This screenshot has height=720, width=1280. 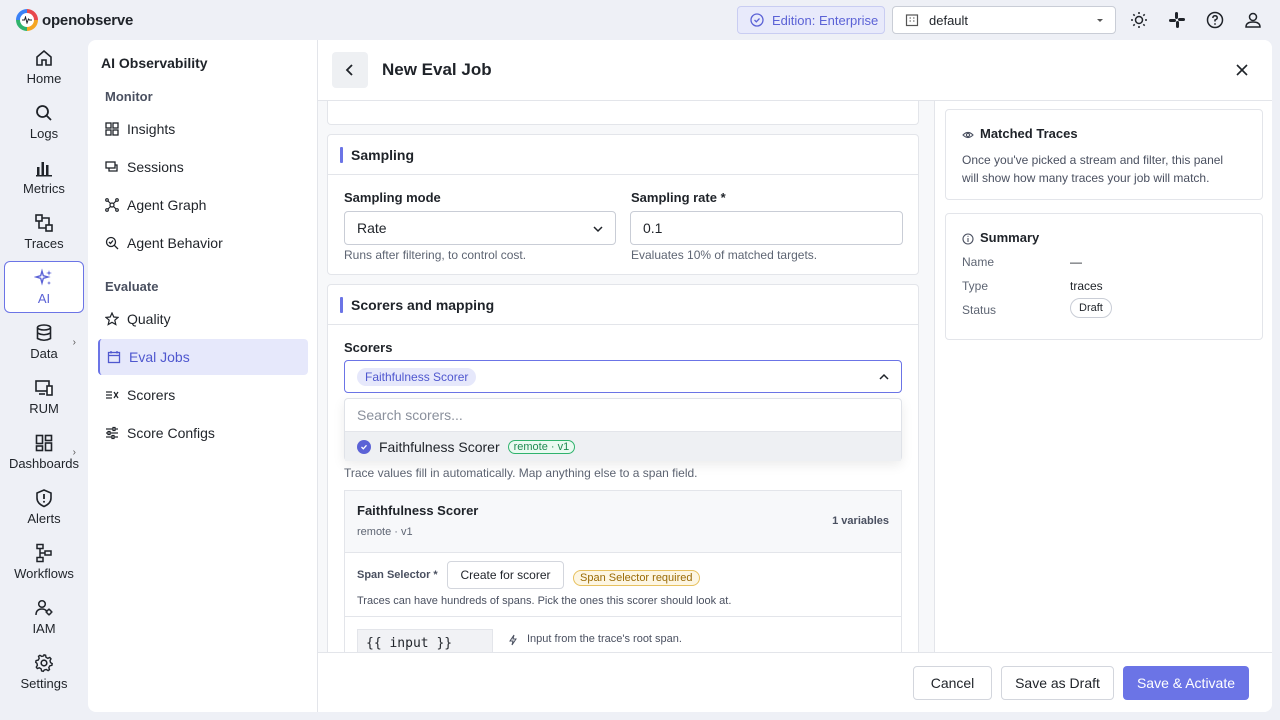 What do you see at coordinates (44, 68) in the screenshot?
I see `nav-home: Home` at bounding box center [44, 68].